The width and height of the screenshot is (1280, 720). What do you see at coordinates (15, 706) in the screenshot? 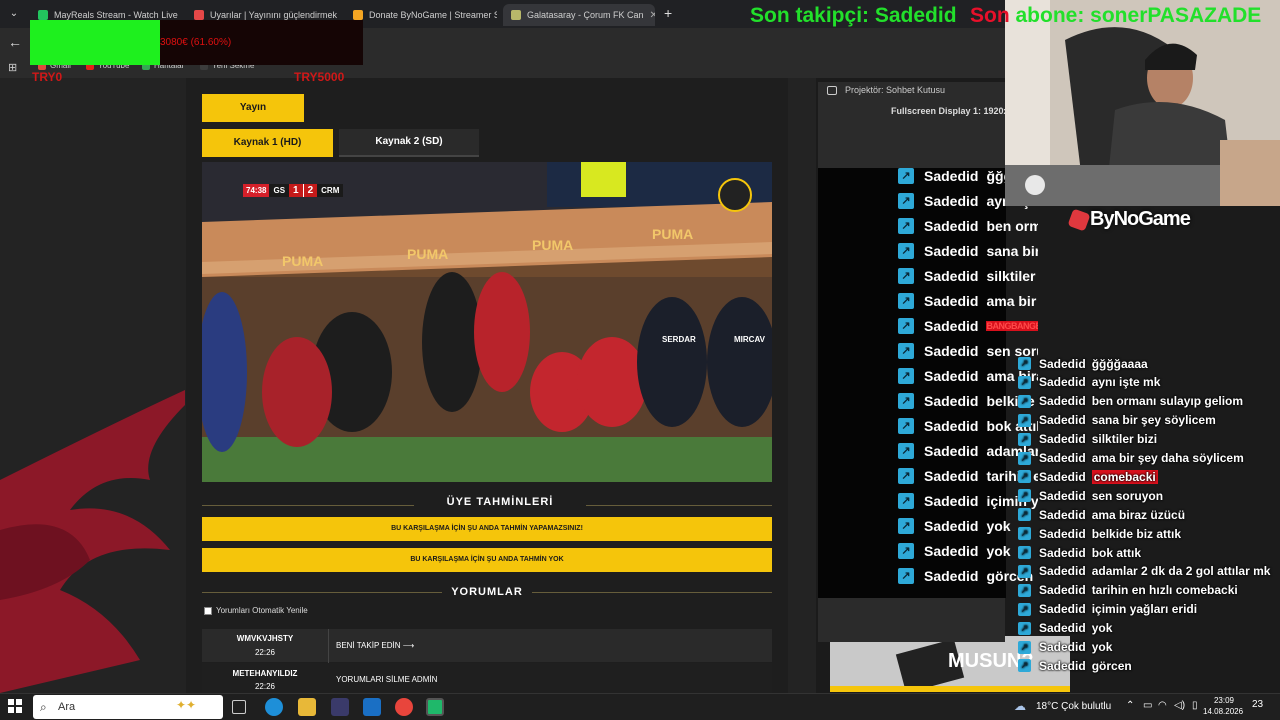
I see `windows-start-icon` at bounding box center [15, 706].